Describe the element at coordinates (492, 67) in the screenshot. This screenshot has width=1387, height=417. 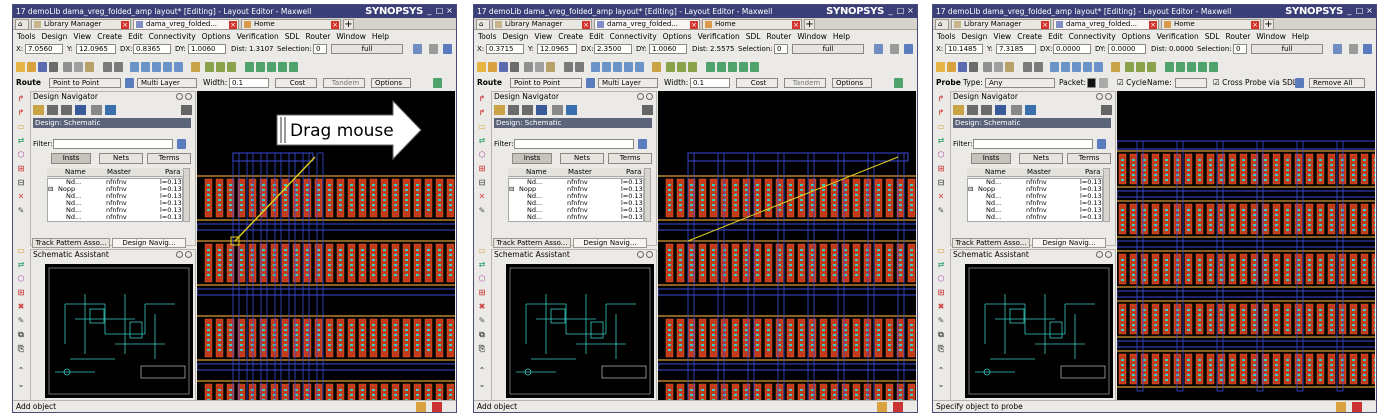
I see `open-folder-icon` at that location.